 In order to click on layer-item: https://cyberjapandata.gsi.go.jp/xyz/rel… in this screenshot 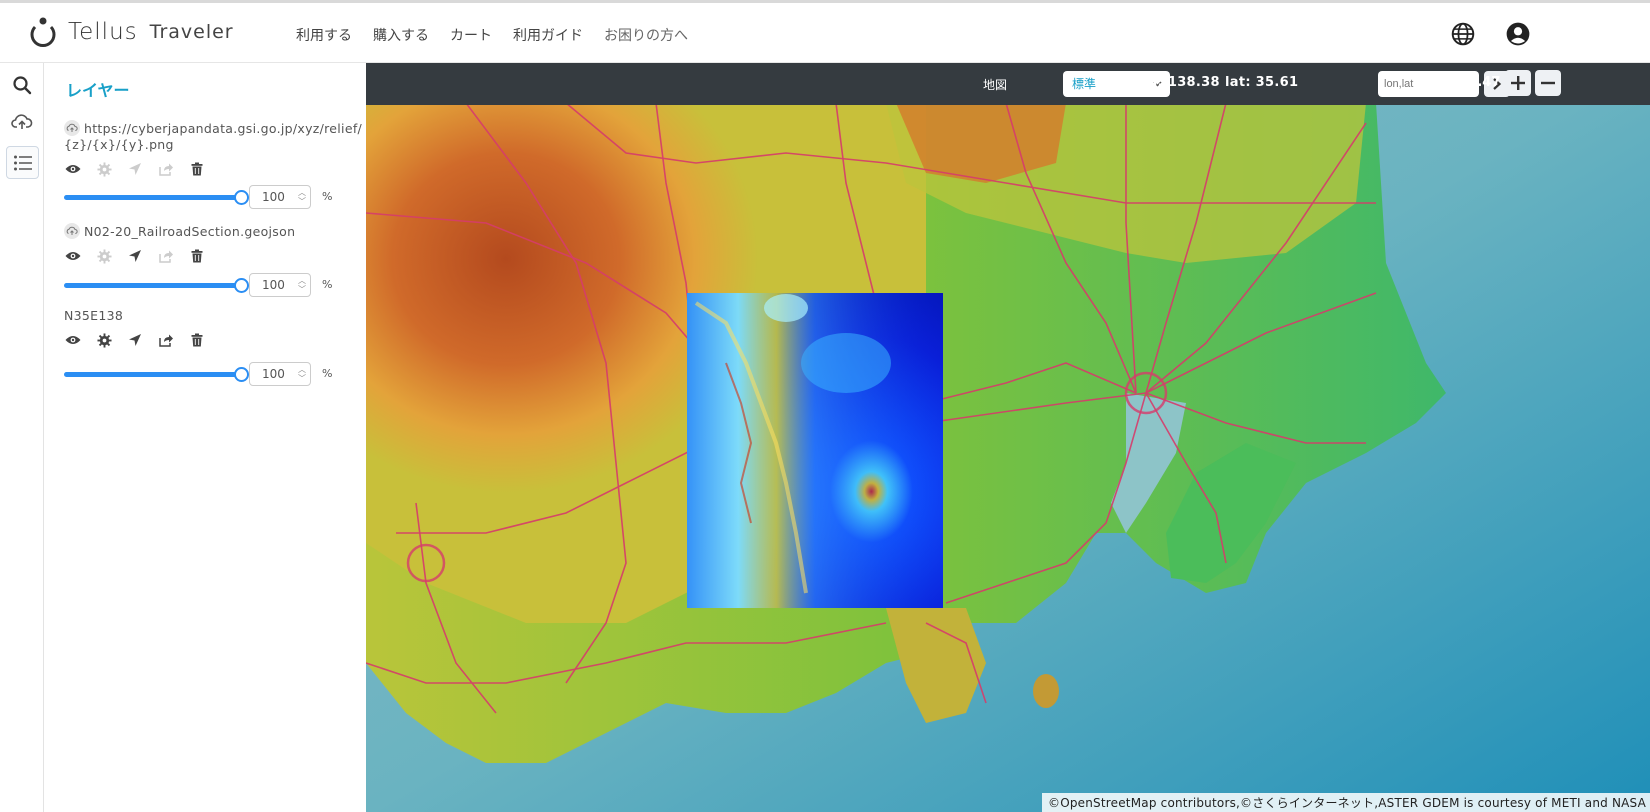, I will do `click(214, 149)`.